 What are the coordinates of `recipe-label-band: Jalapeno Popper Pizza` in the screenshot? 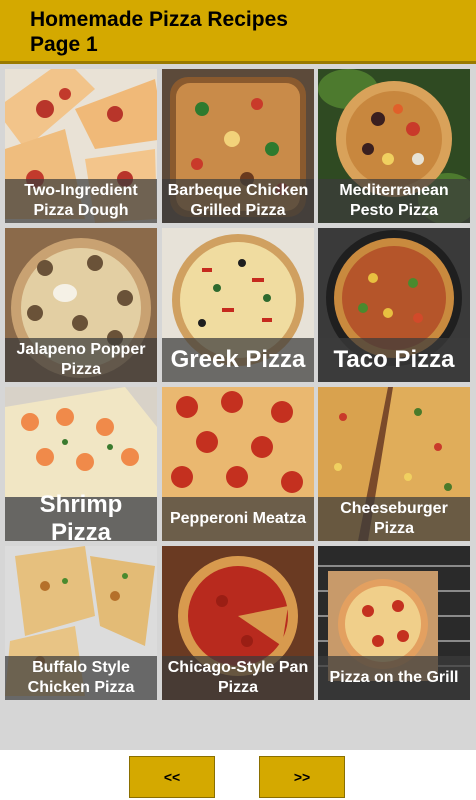 It's located at (81, 360).